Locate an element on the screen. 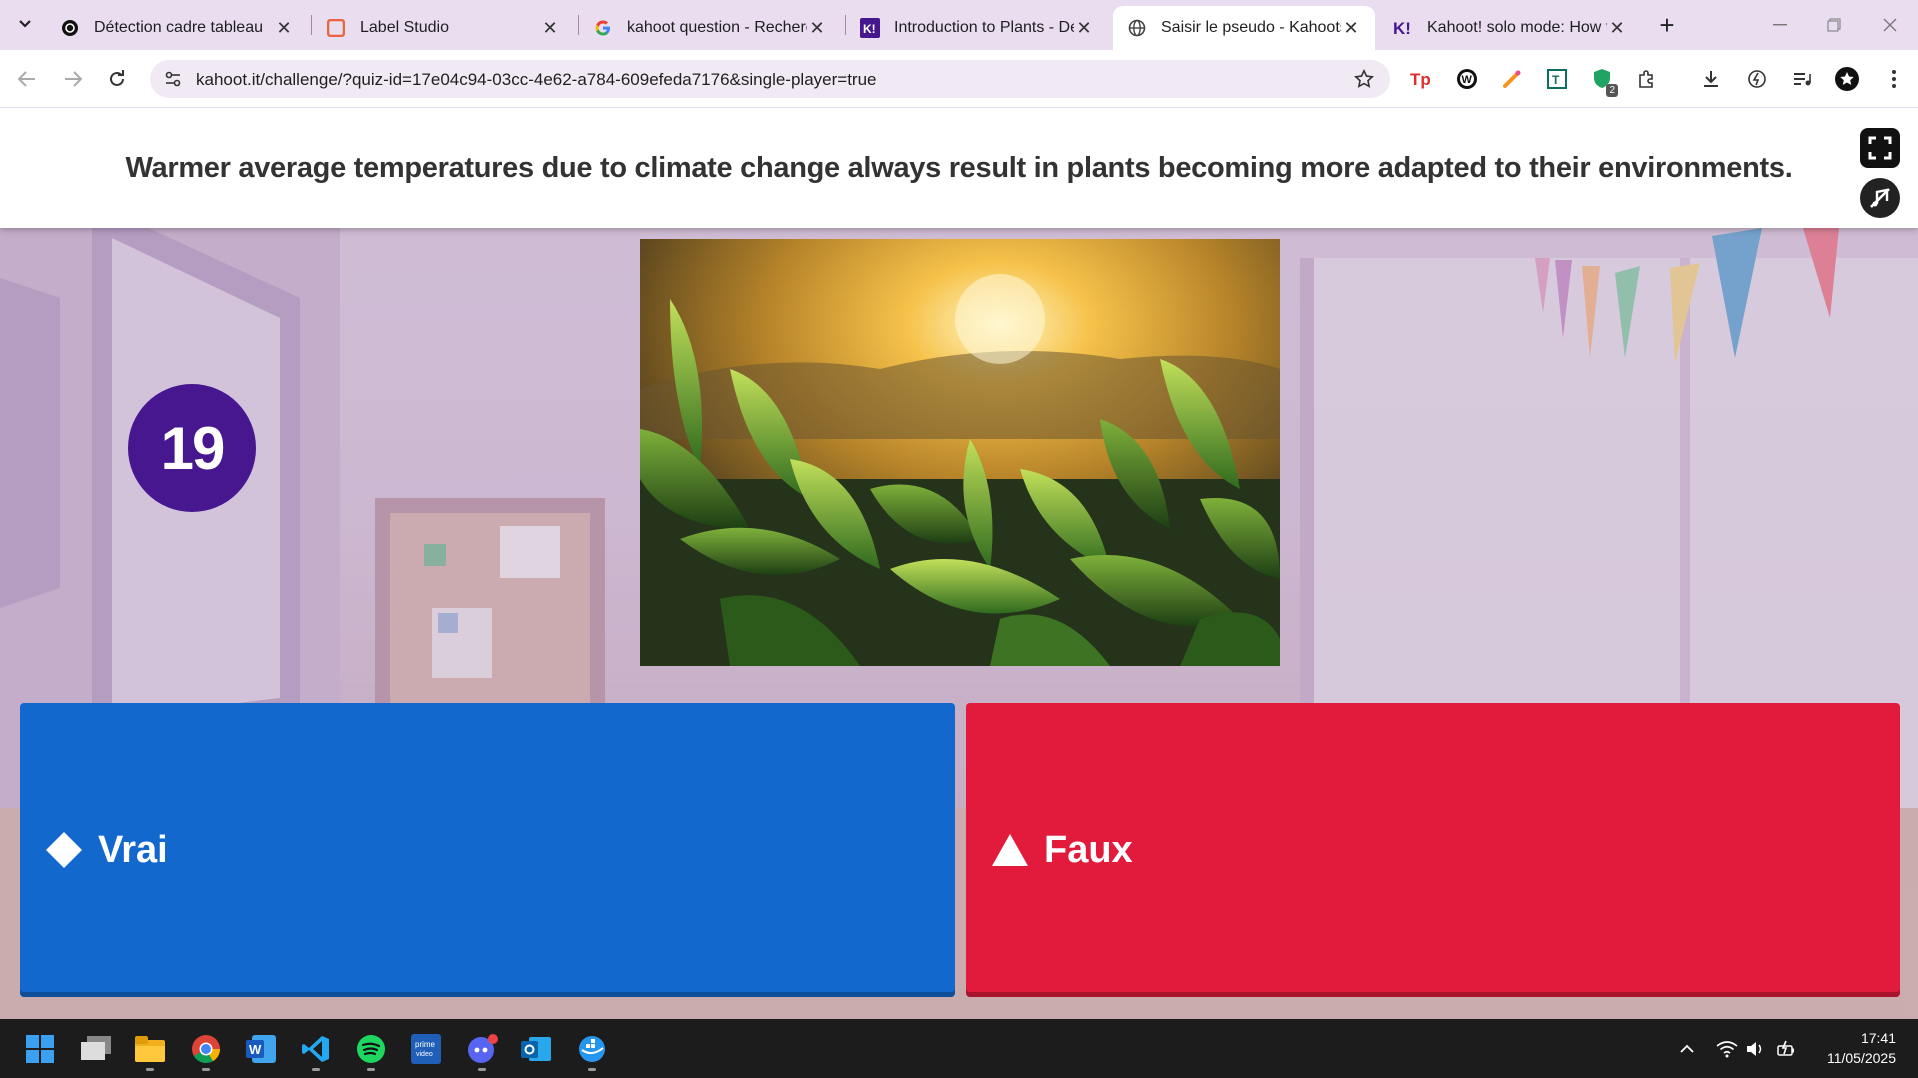 This screenshot has height=1078, width=1918. word-icon: W is located at coordinates (261, 1049).